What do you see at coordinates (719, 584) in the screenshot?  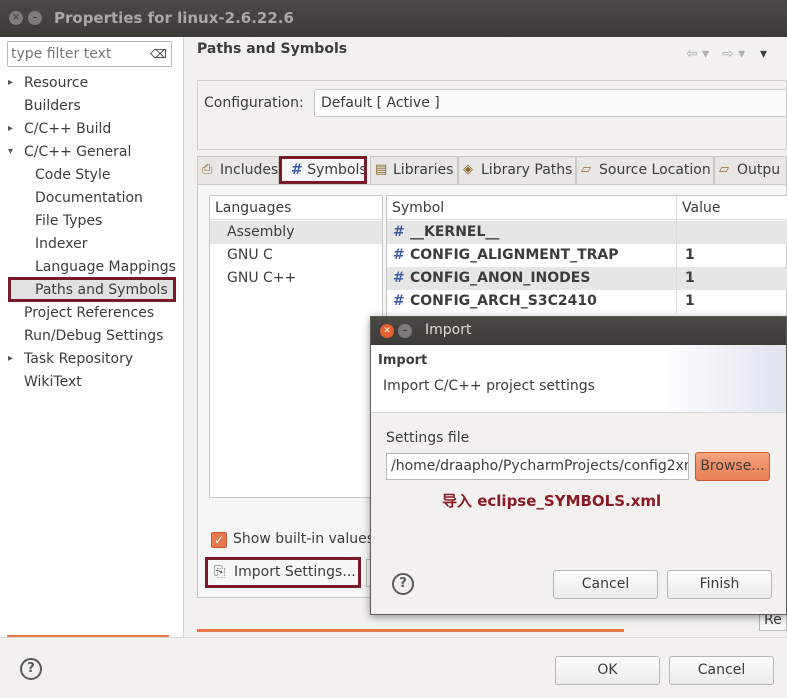 I see `finish-button: Finish` at bounding box center [719, 584].